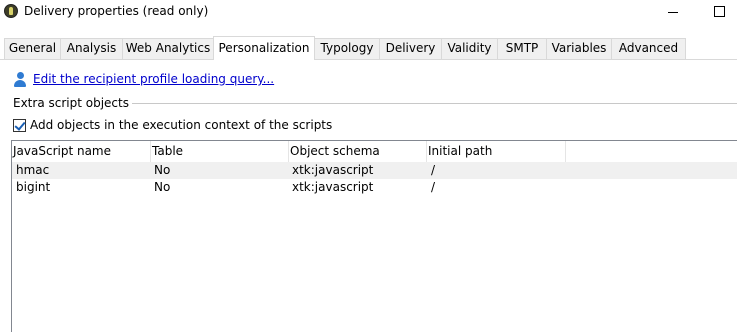 This screenshot has width=737, height=332. What do you see at coordinates (11, 11) in the screenshot?
I see `app-icon` at bounding box center [11, 11].